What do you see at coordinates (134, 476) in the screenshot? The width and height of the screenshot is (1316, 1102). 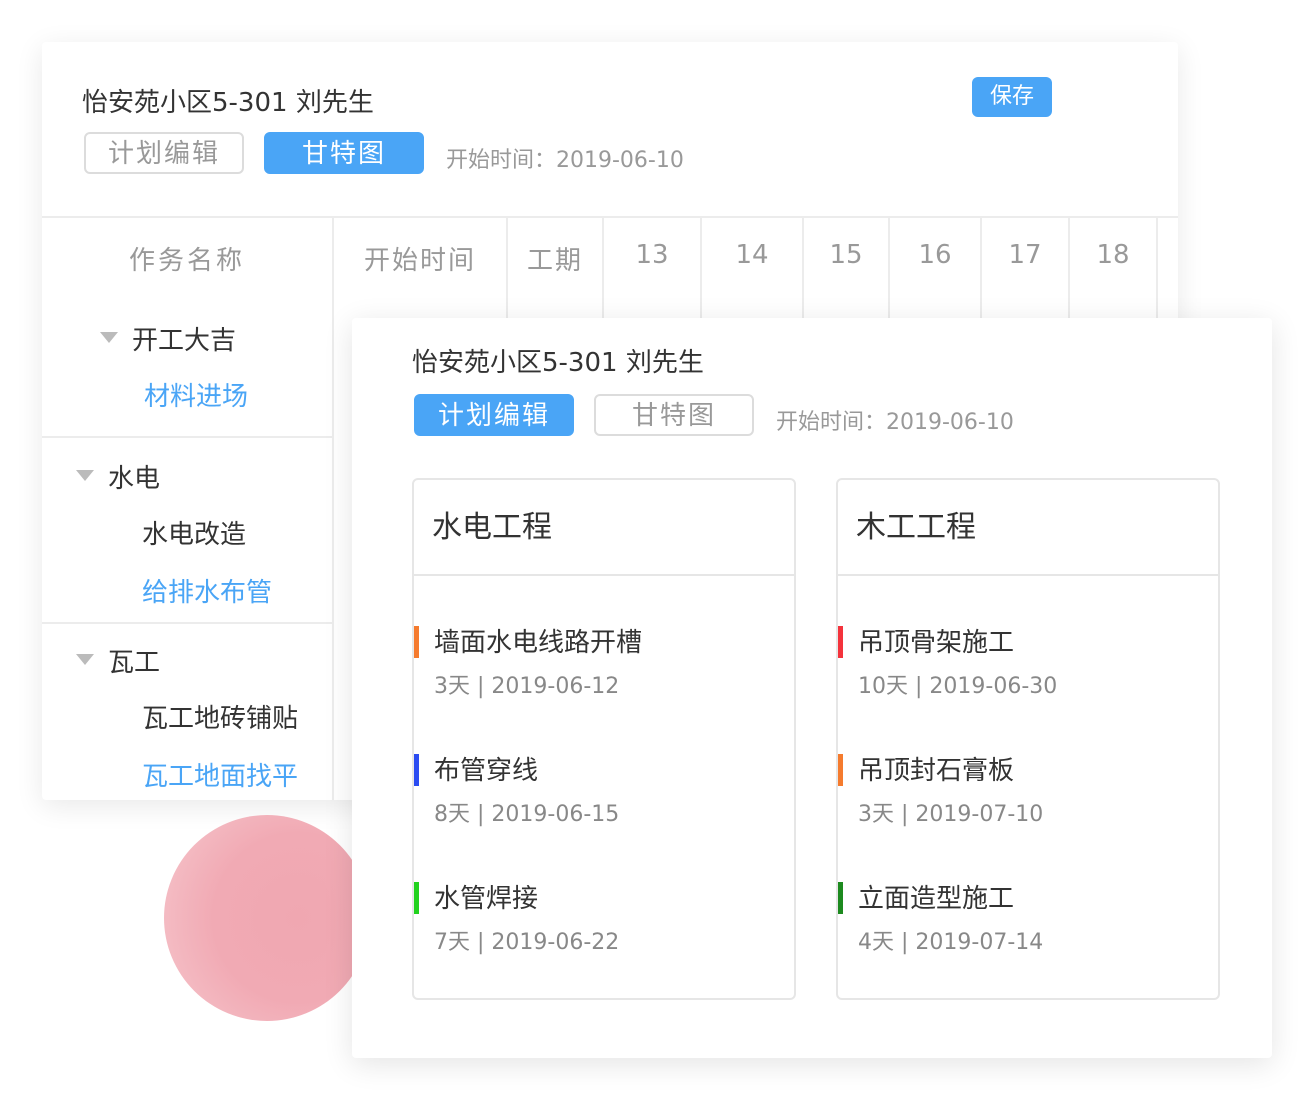 I see `group-label: 水电` at bounding box center [134, 476].